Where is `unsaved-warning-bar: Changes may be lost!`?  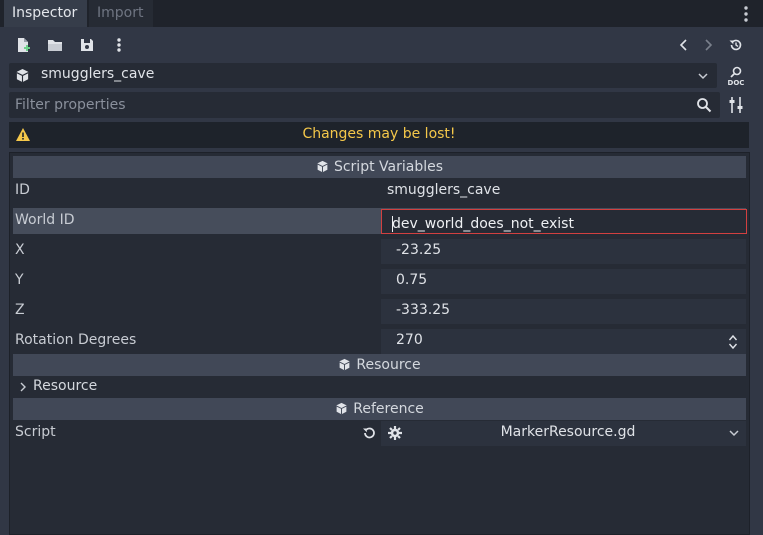 unsaved-warning-bar: Changes may be lost! is located at coordinates (379, 135).